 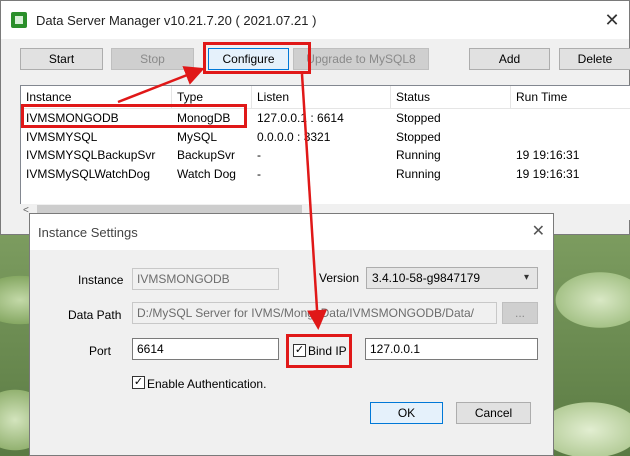 What do you see at coordinates (88, 173) in the screenshot?
I see `cell-instance: IVMSMySQLWatchDog` at bounding box center [88, 173].